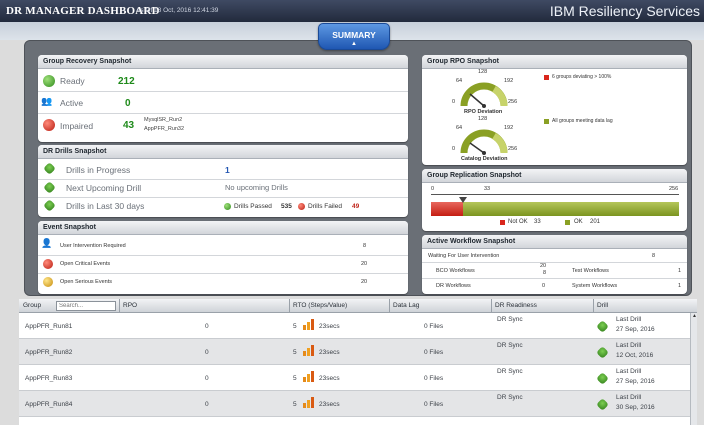 Image resolution: width=704 pixels, height=425 pixels. What do you see at coordinates (48, 404) in the screenshot?
I see `group-name: AppPFR_Run84` at bounding box center [48, 404].